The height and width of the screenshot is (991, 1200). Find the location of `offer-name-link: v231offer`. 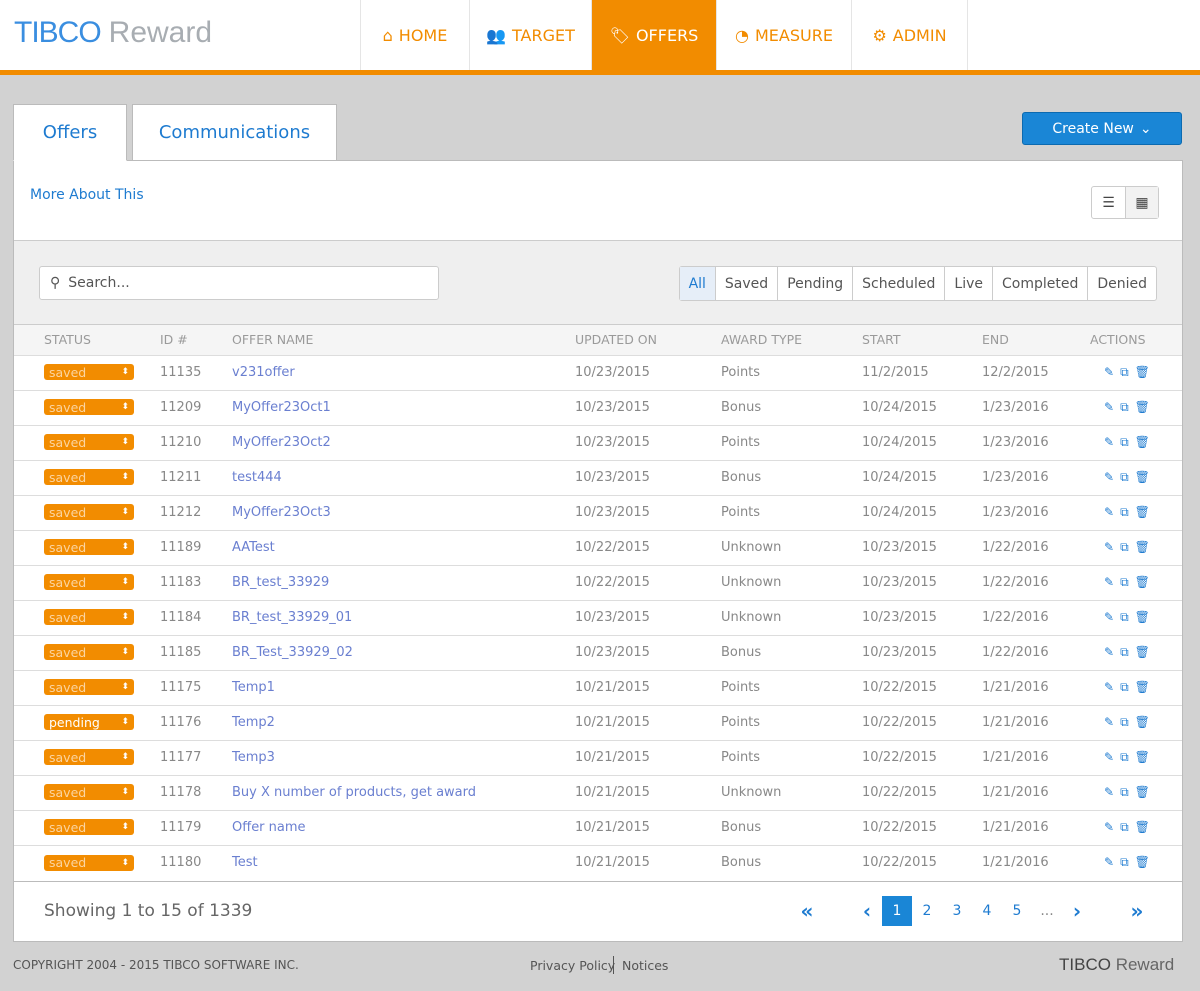

offer-name-link: v231offer is located at coordinates (403, 372).